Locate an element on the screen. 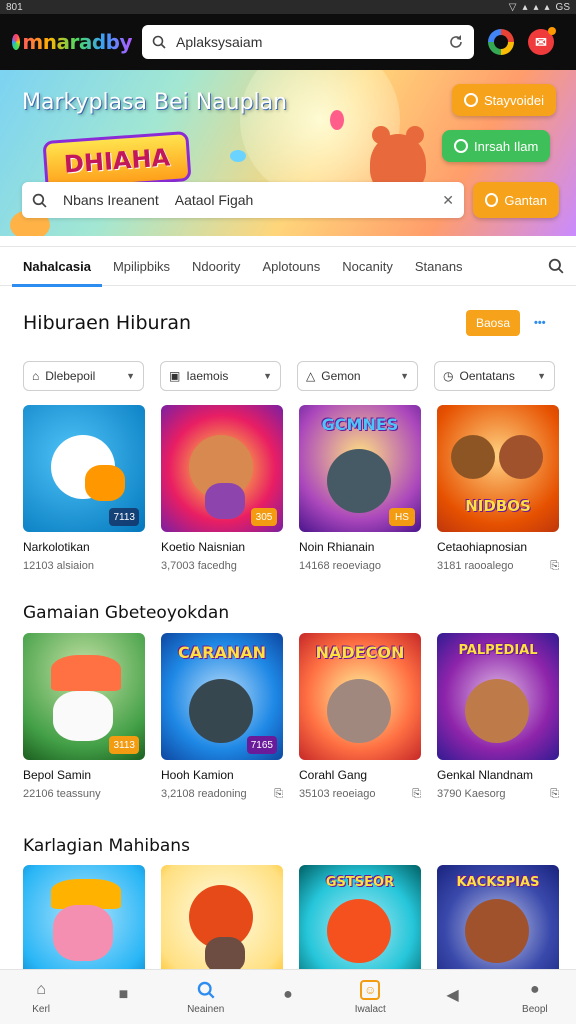 The height and width of the screenshot is (1024, 576). nav-item-profile: ● Beopl is located at coordinates (535, 997).